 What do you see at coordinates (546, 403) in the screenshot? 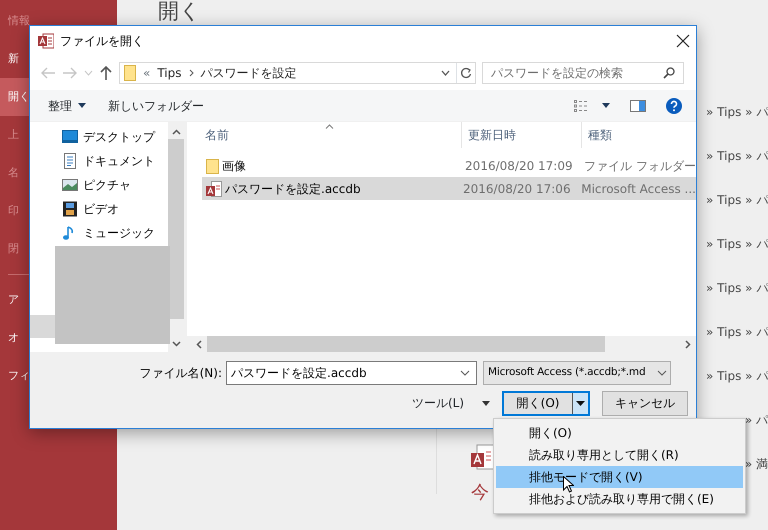
I see `open-split-button: 開く(O)` at bounding box center [546, 403].